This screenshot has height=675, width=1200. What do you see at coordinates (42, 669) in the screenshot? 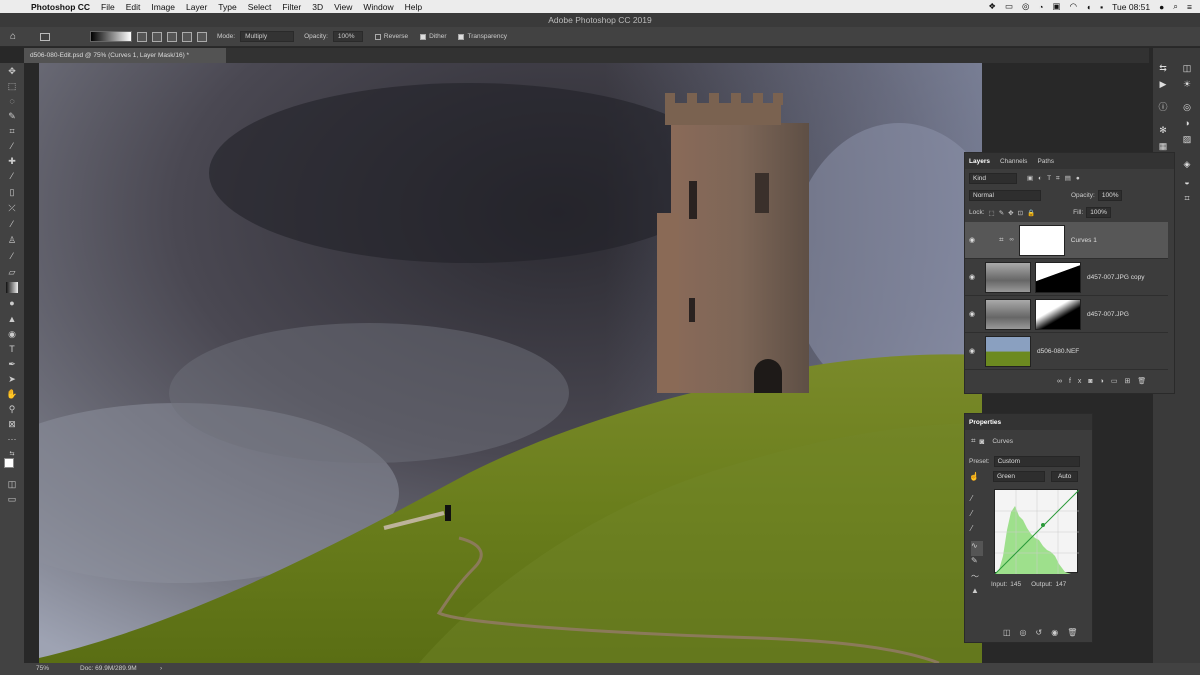
I see `zoom-level: 75%` at bounding box center [42, 669].